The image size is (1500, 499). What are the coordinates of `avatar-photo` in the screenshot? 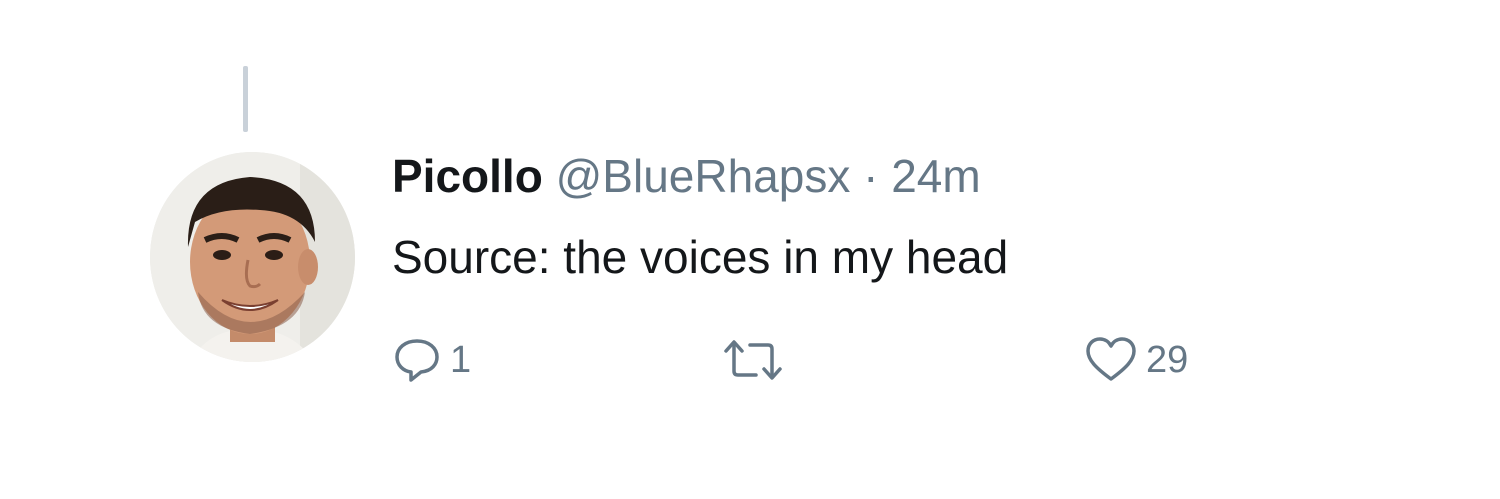 It's located at (252, 257).